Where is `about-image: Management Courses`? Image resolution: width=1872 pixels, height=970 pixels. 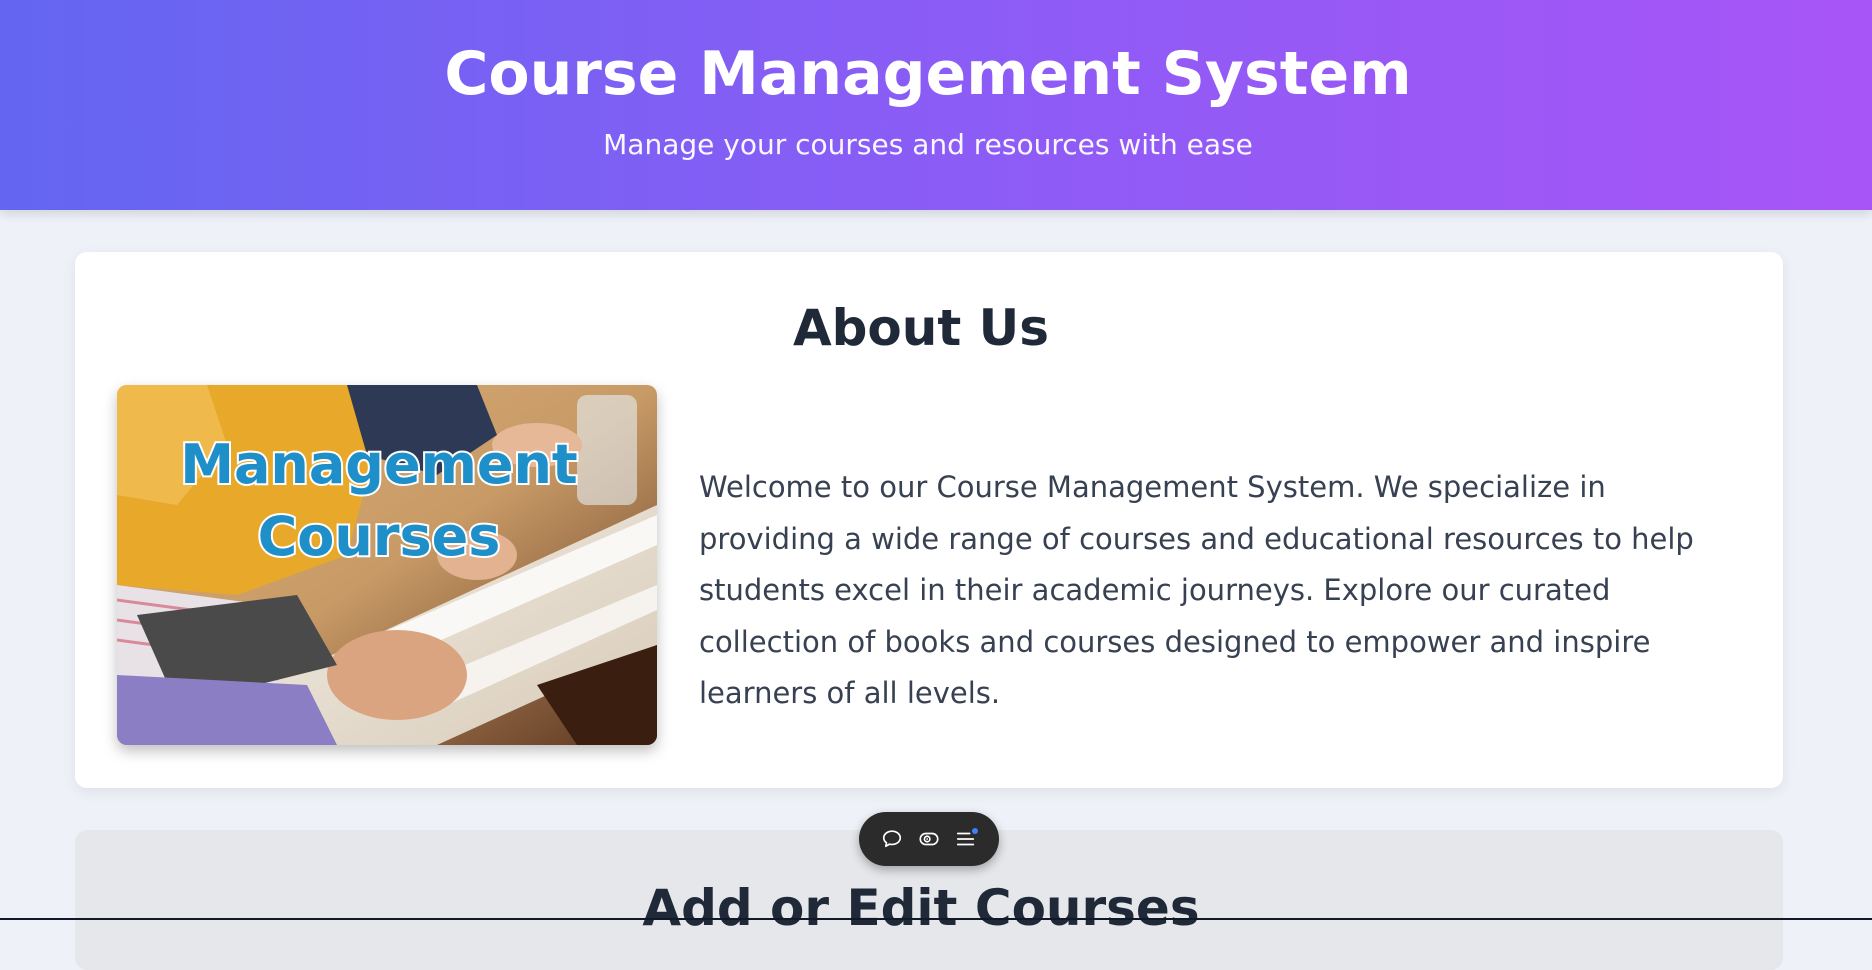 about-image: Management Courses is located at coordinates (387, 565).